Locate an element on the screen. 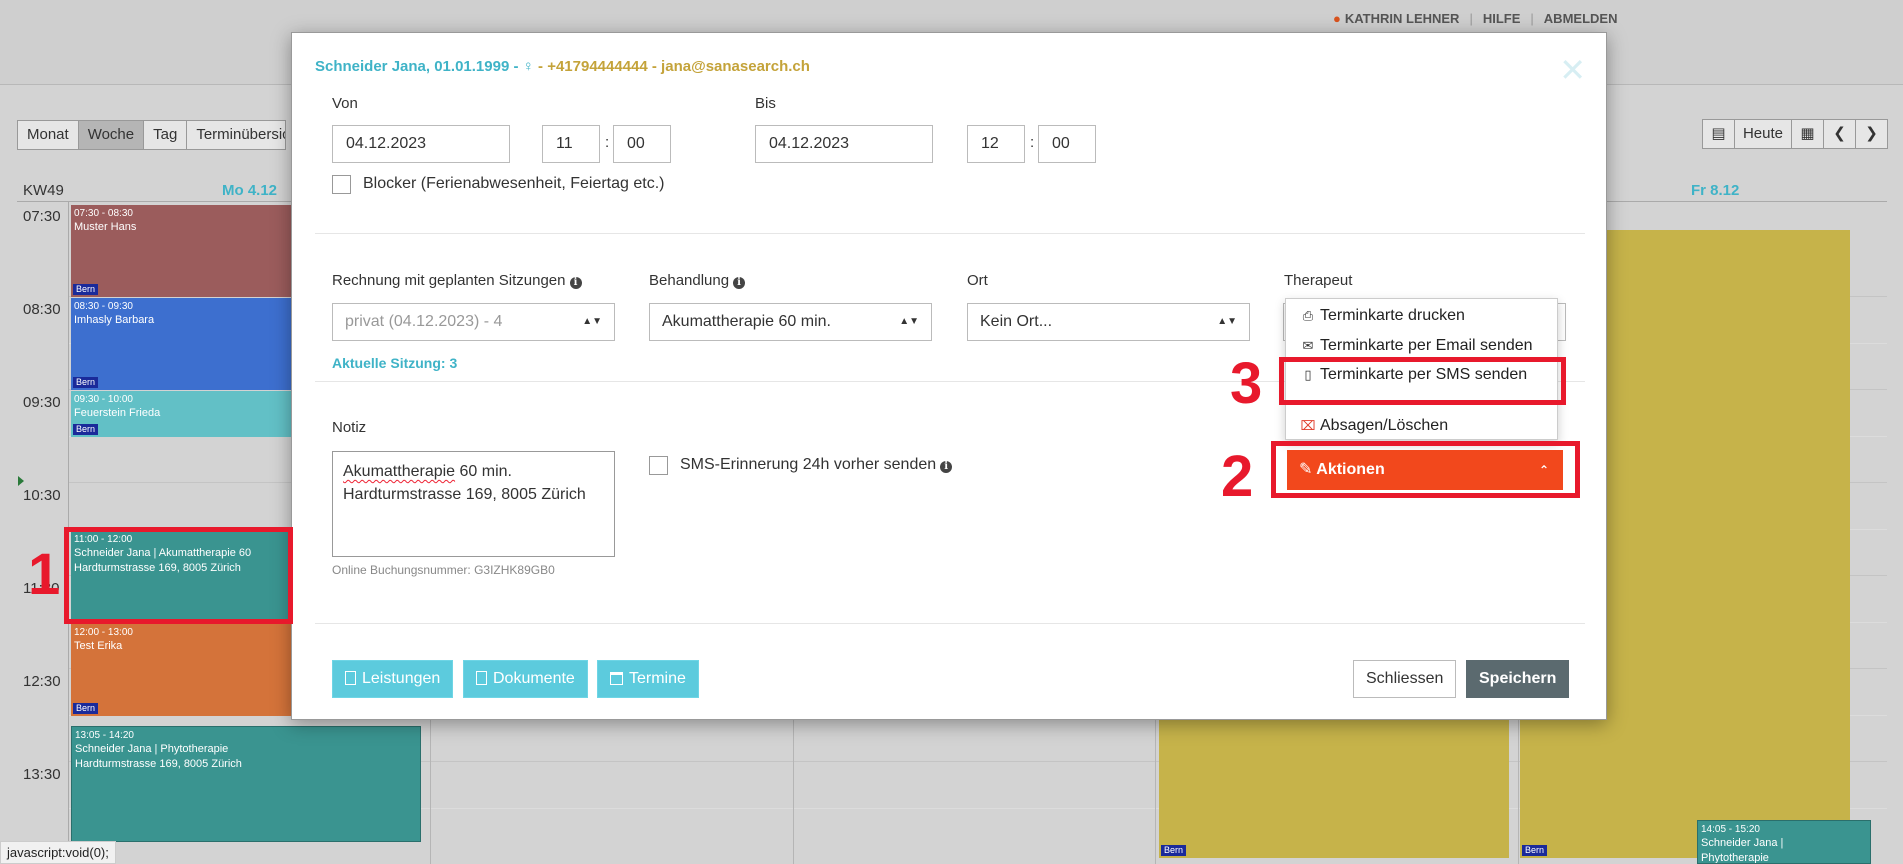  time-label: 08:30 is located at coordinates (42, 309).